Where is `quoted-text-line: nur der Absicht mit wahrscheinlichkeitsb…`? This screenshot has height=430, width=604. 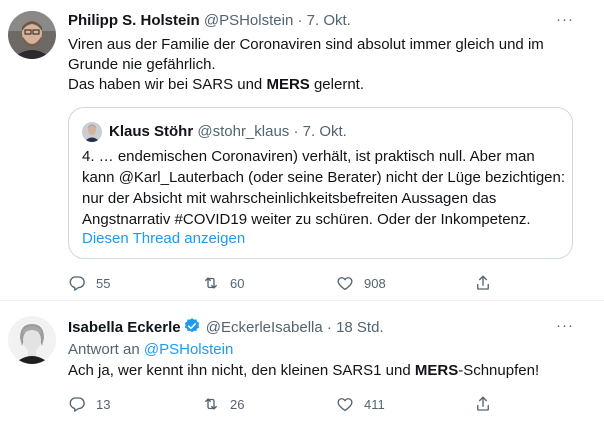
quoted-text-line: nur der Absicht mit wahrscheinlichkeitsb… is located at coordinates (289, 198).